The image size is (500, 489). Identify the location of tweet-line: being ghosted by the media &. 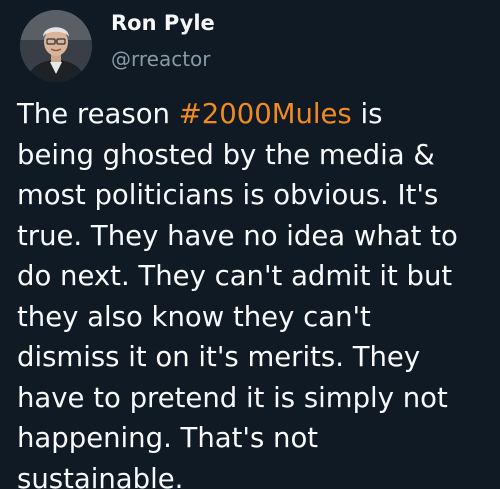
(226, 154).